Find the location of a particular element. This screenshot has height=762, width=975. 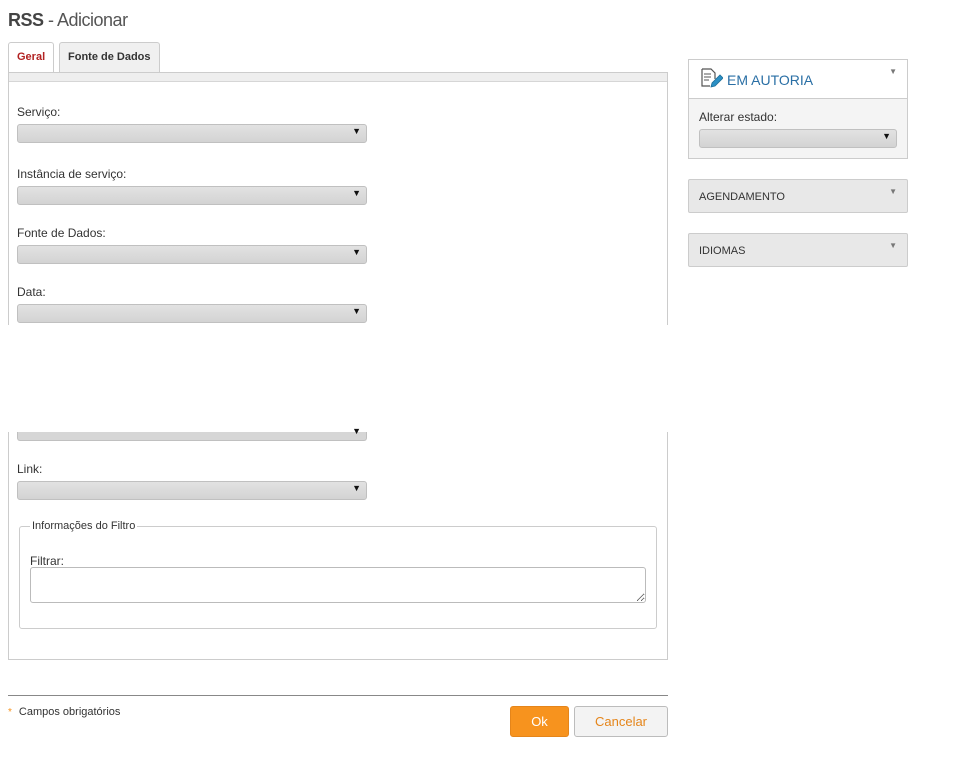

tab-fonte-de-dados: Fonte de Dados is located at coordinates (109, 57).